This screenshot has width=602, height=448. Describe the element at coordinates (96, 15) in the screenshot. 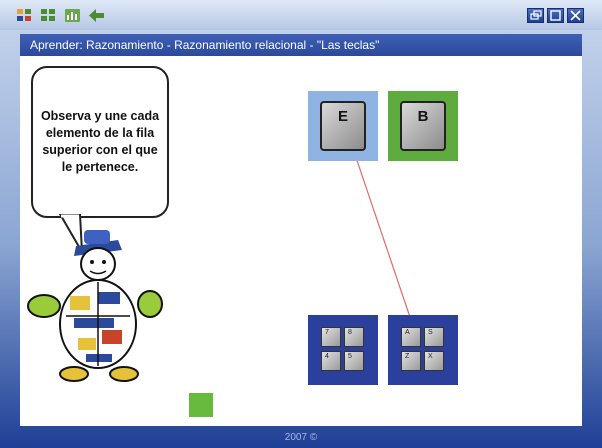

I see `back-arrow-icon` at that location.